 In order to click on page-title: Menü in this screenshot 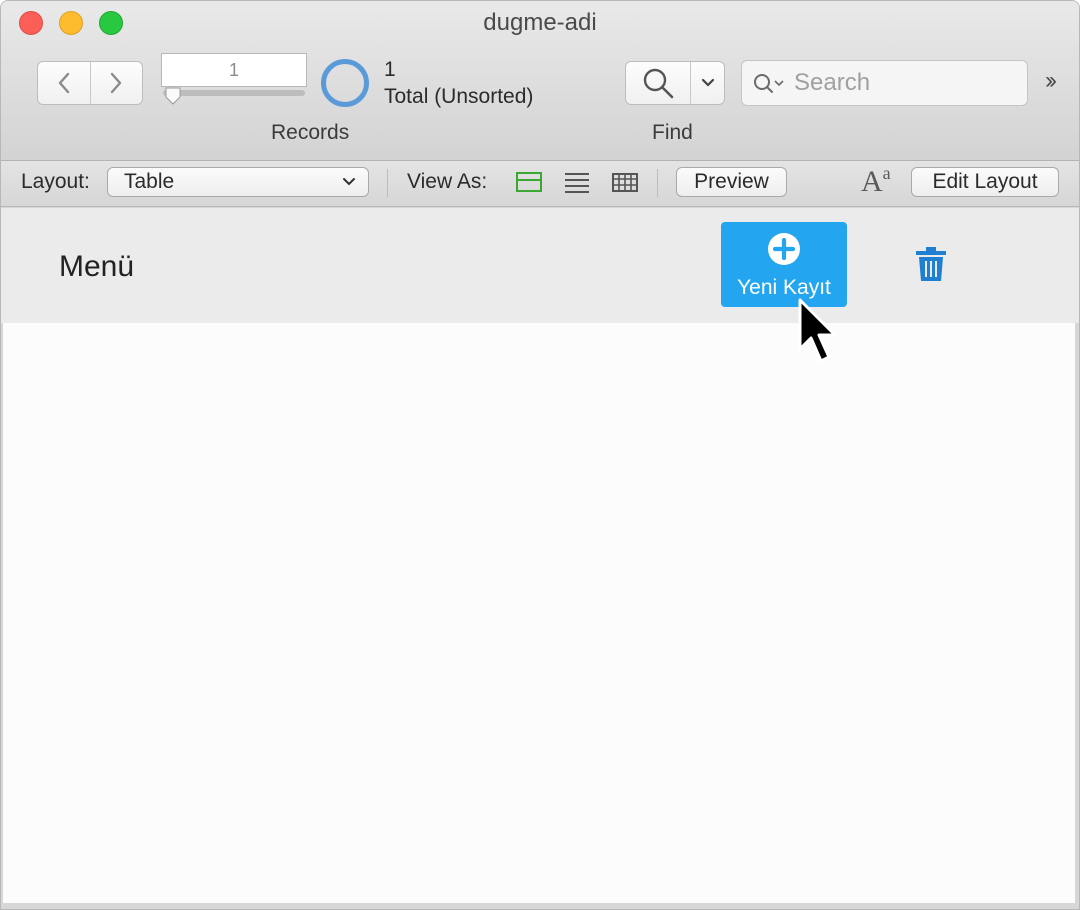, I will do `click(97, 266)`.